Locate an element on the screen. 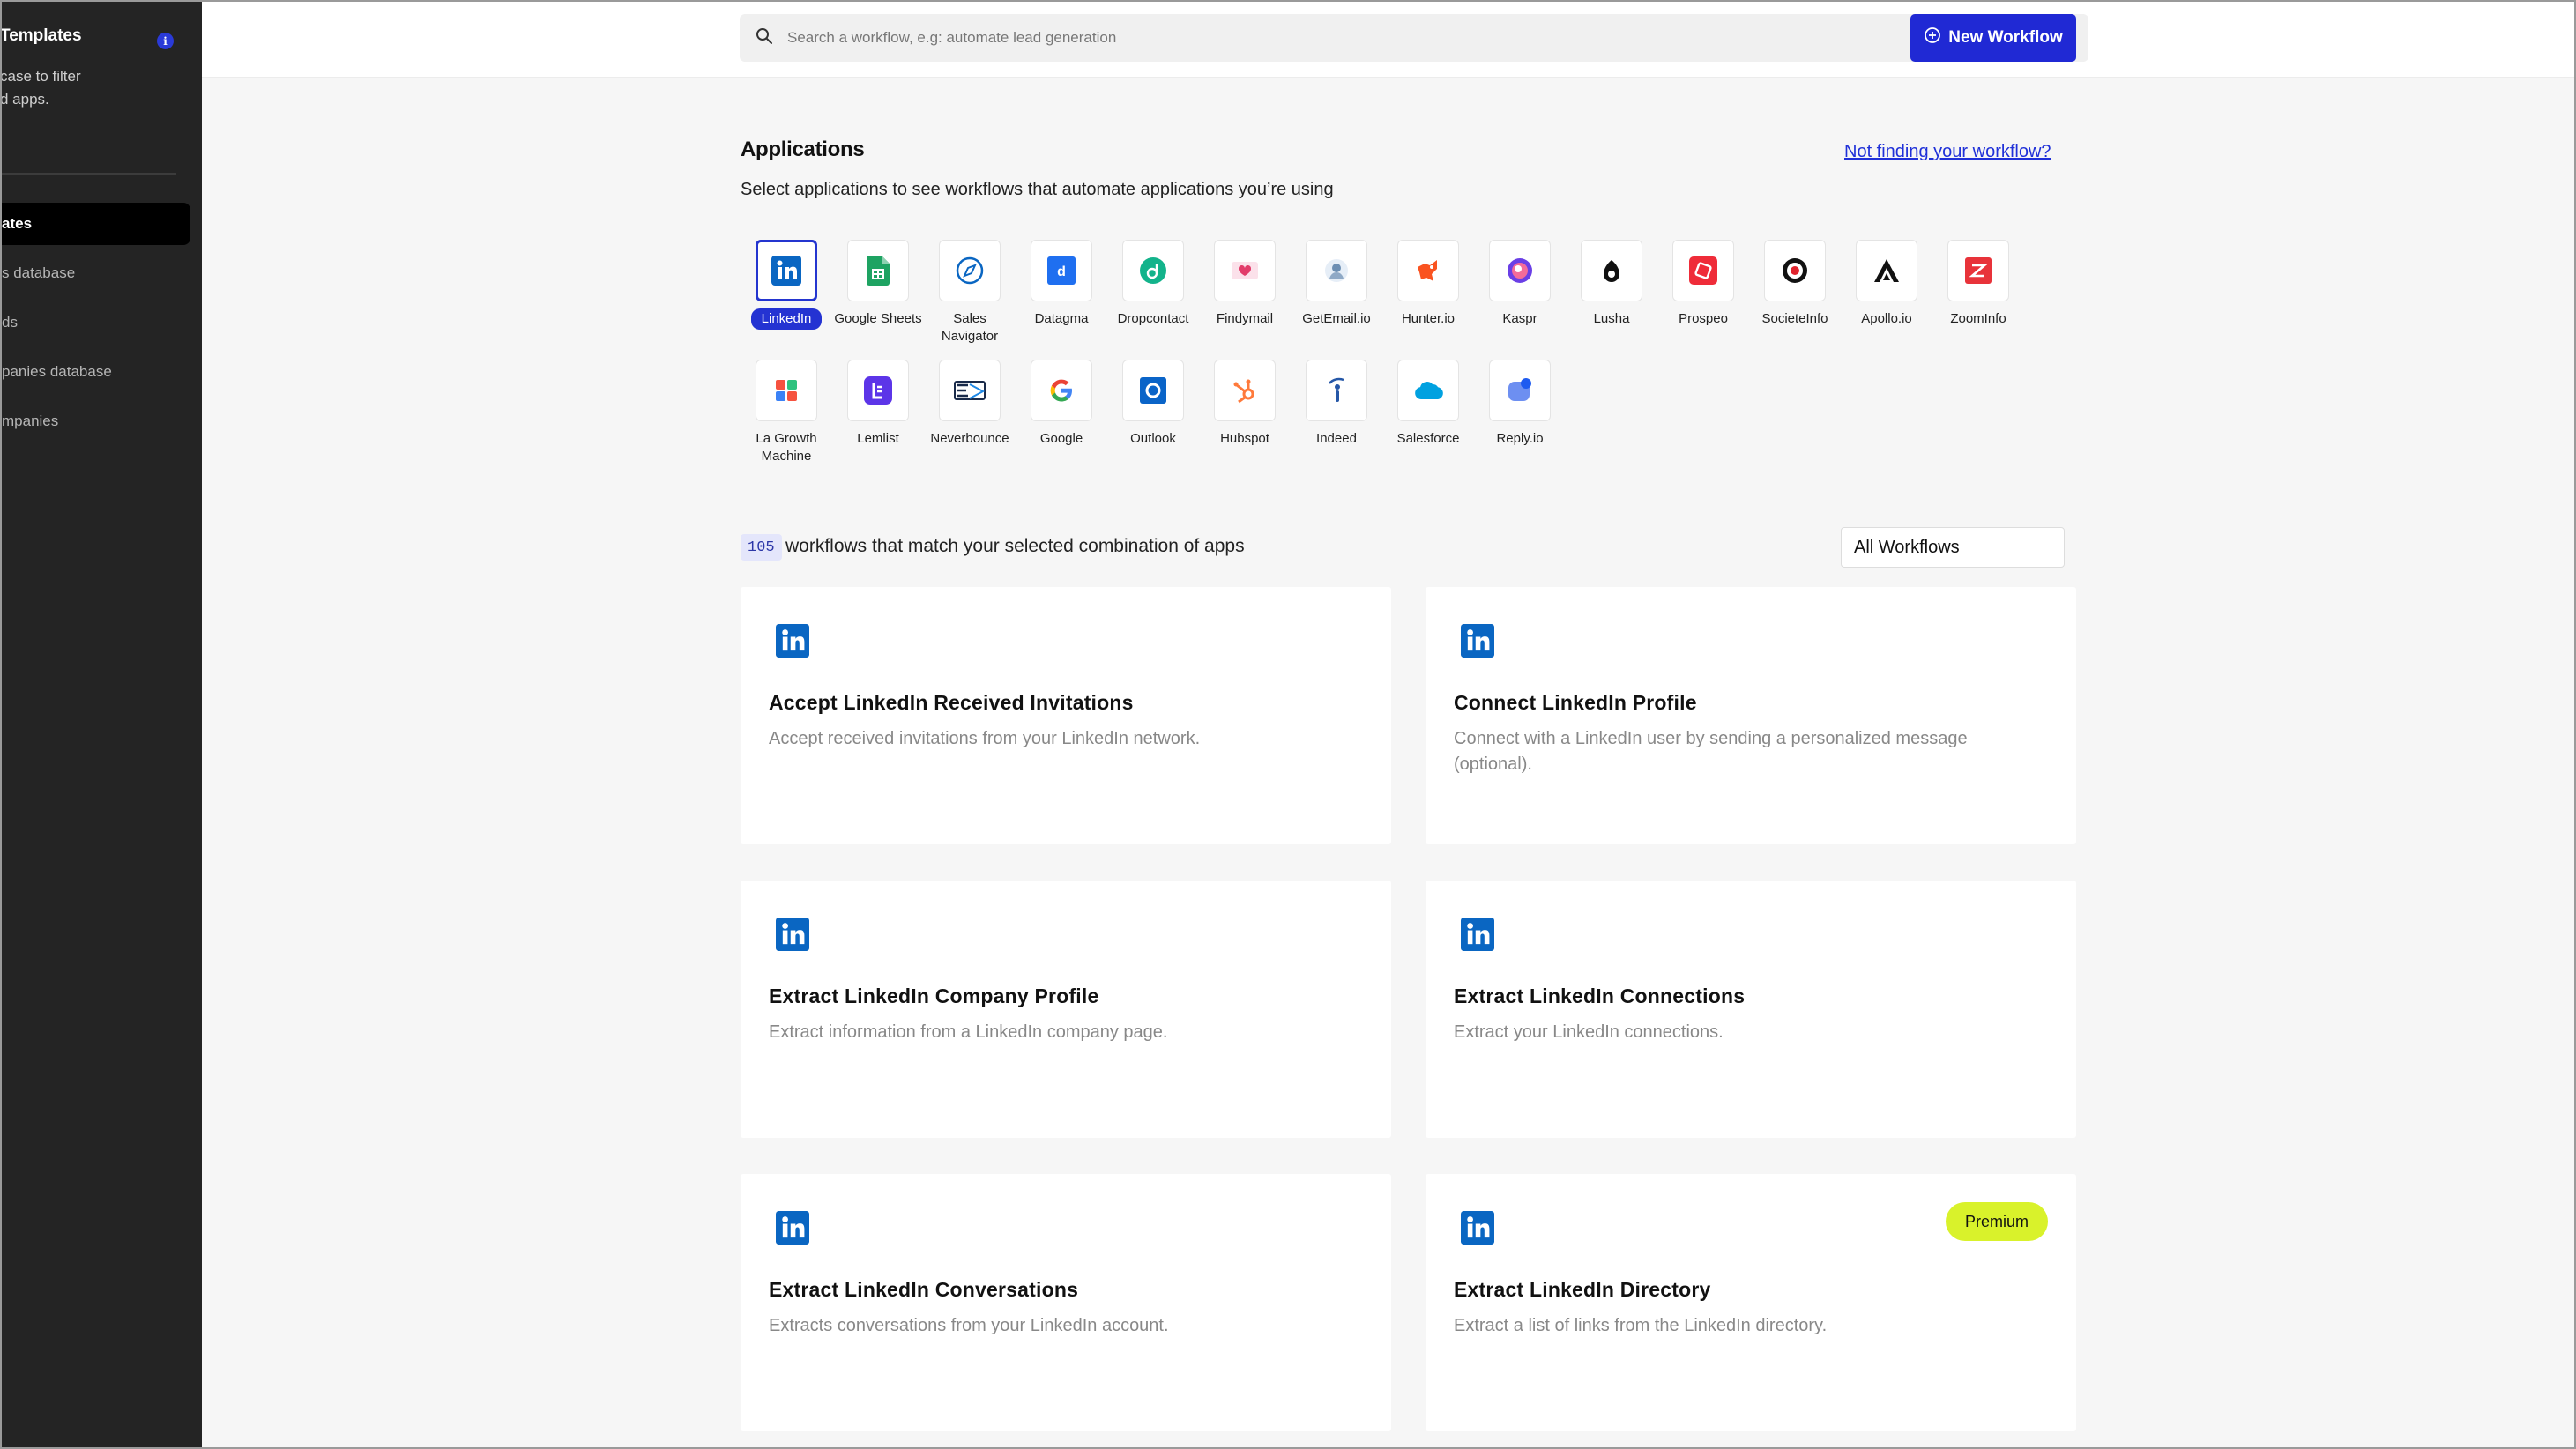 This screenshot has width=2576, height=1449. sidebar-item-templates: ates is located at coordinates (96, 224).